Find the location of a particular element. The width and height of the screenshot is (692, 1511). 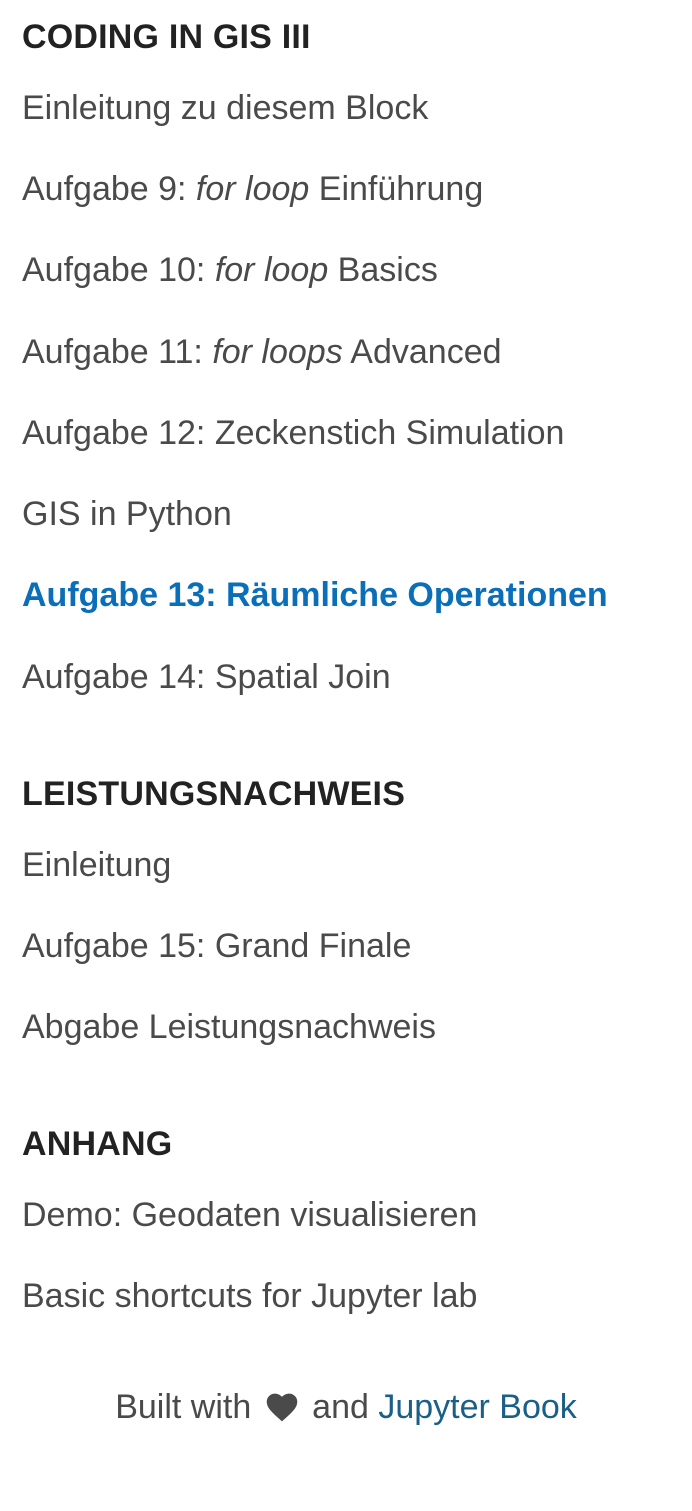

nav-item-aufgabe-11: Aufgabe 11: for loops Advanced is located at coordinates (262, 352).